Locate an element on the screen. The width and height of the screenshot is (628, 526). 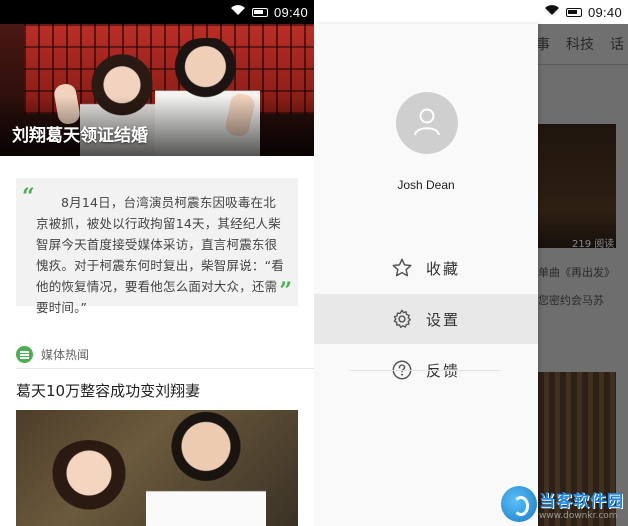
hero-title: 刘翔葛天领证结婚 is located at coordinates (80, 136).